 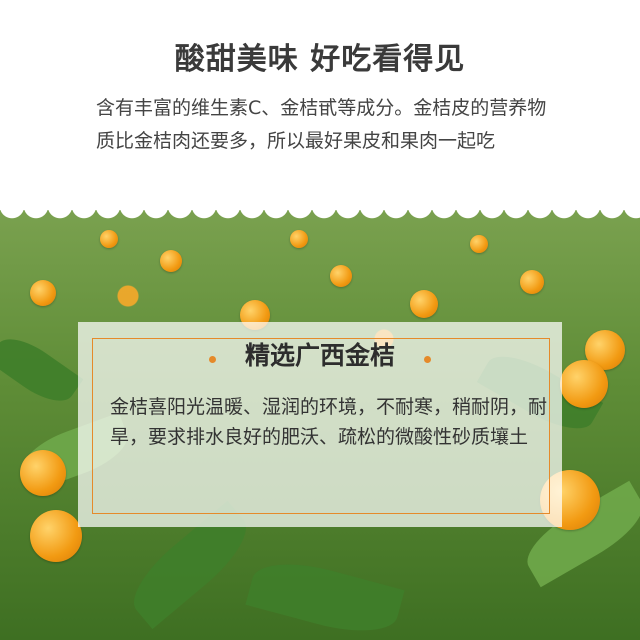 I want to click on feature-card-title-wrap: 精选广西金桔, so click(x=320, y=354).